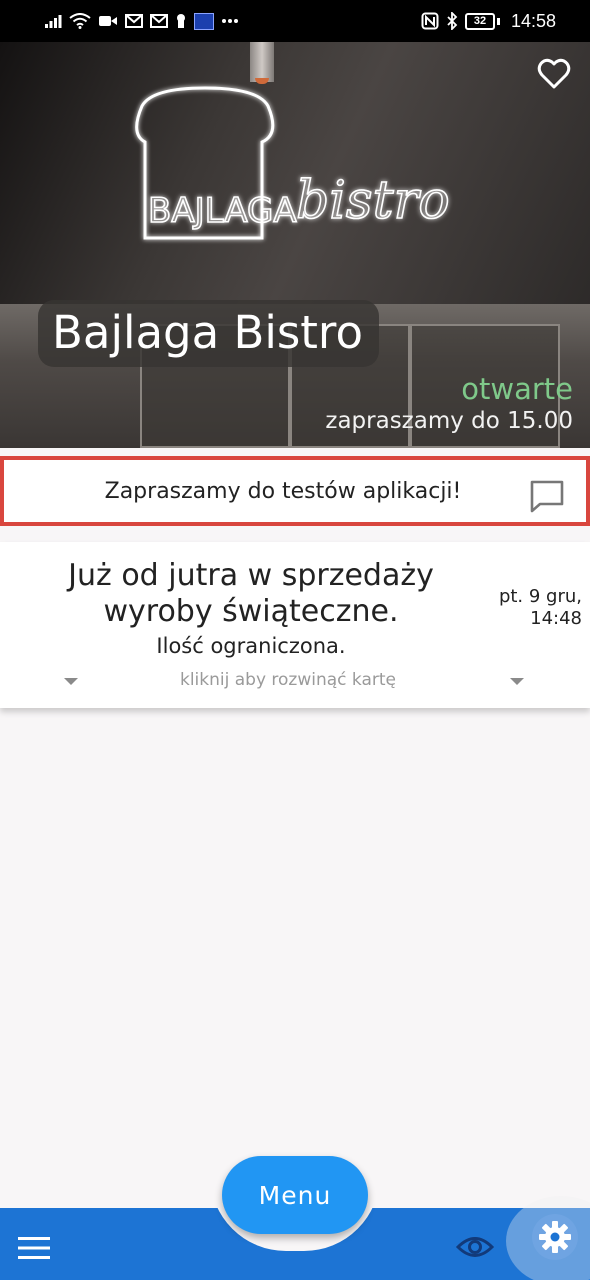 The width and height of the screenshot is (590, 1280). Describe the element at coordinates (540, 596) in the screenshot. I see `news-date-day: pt. 9 gru,` at that location.